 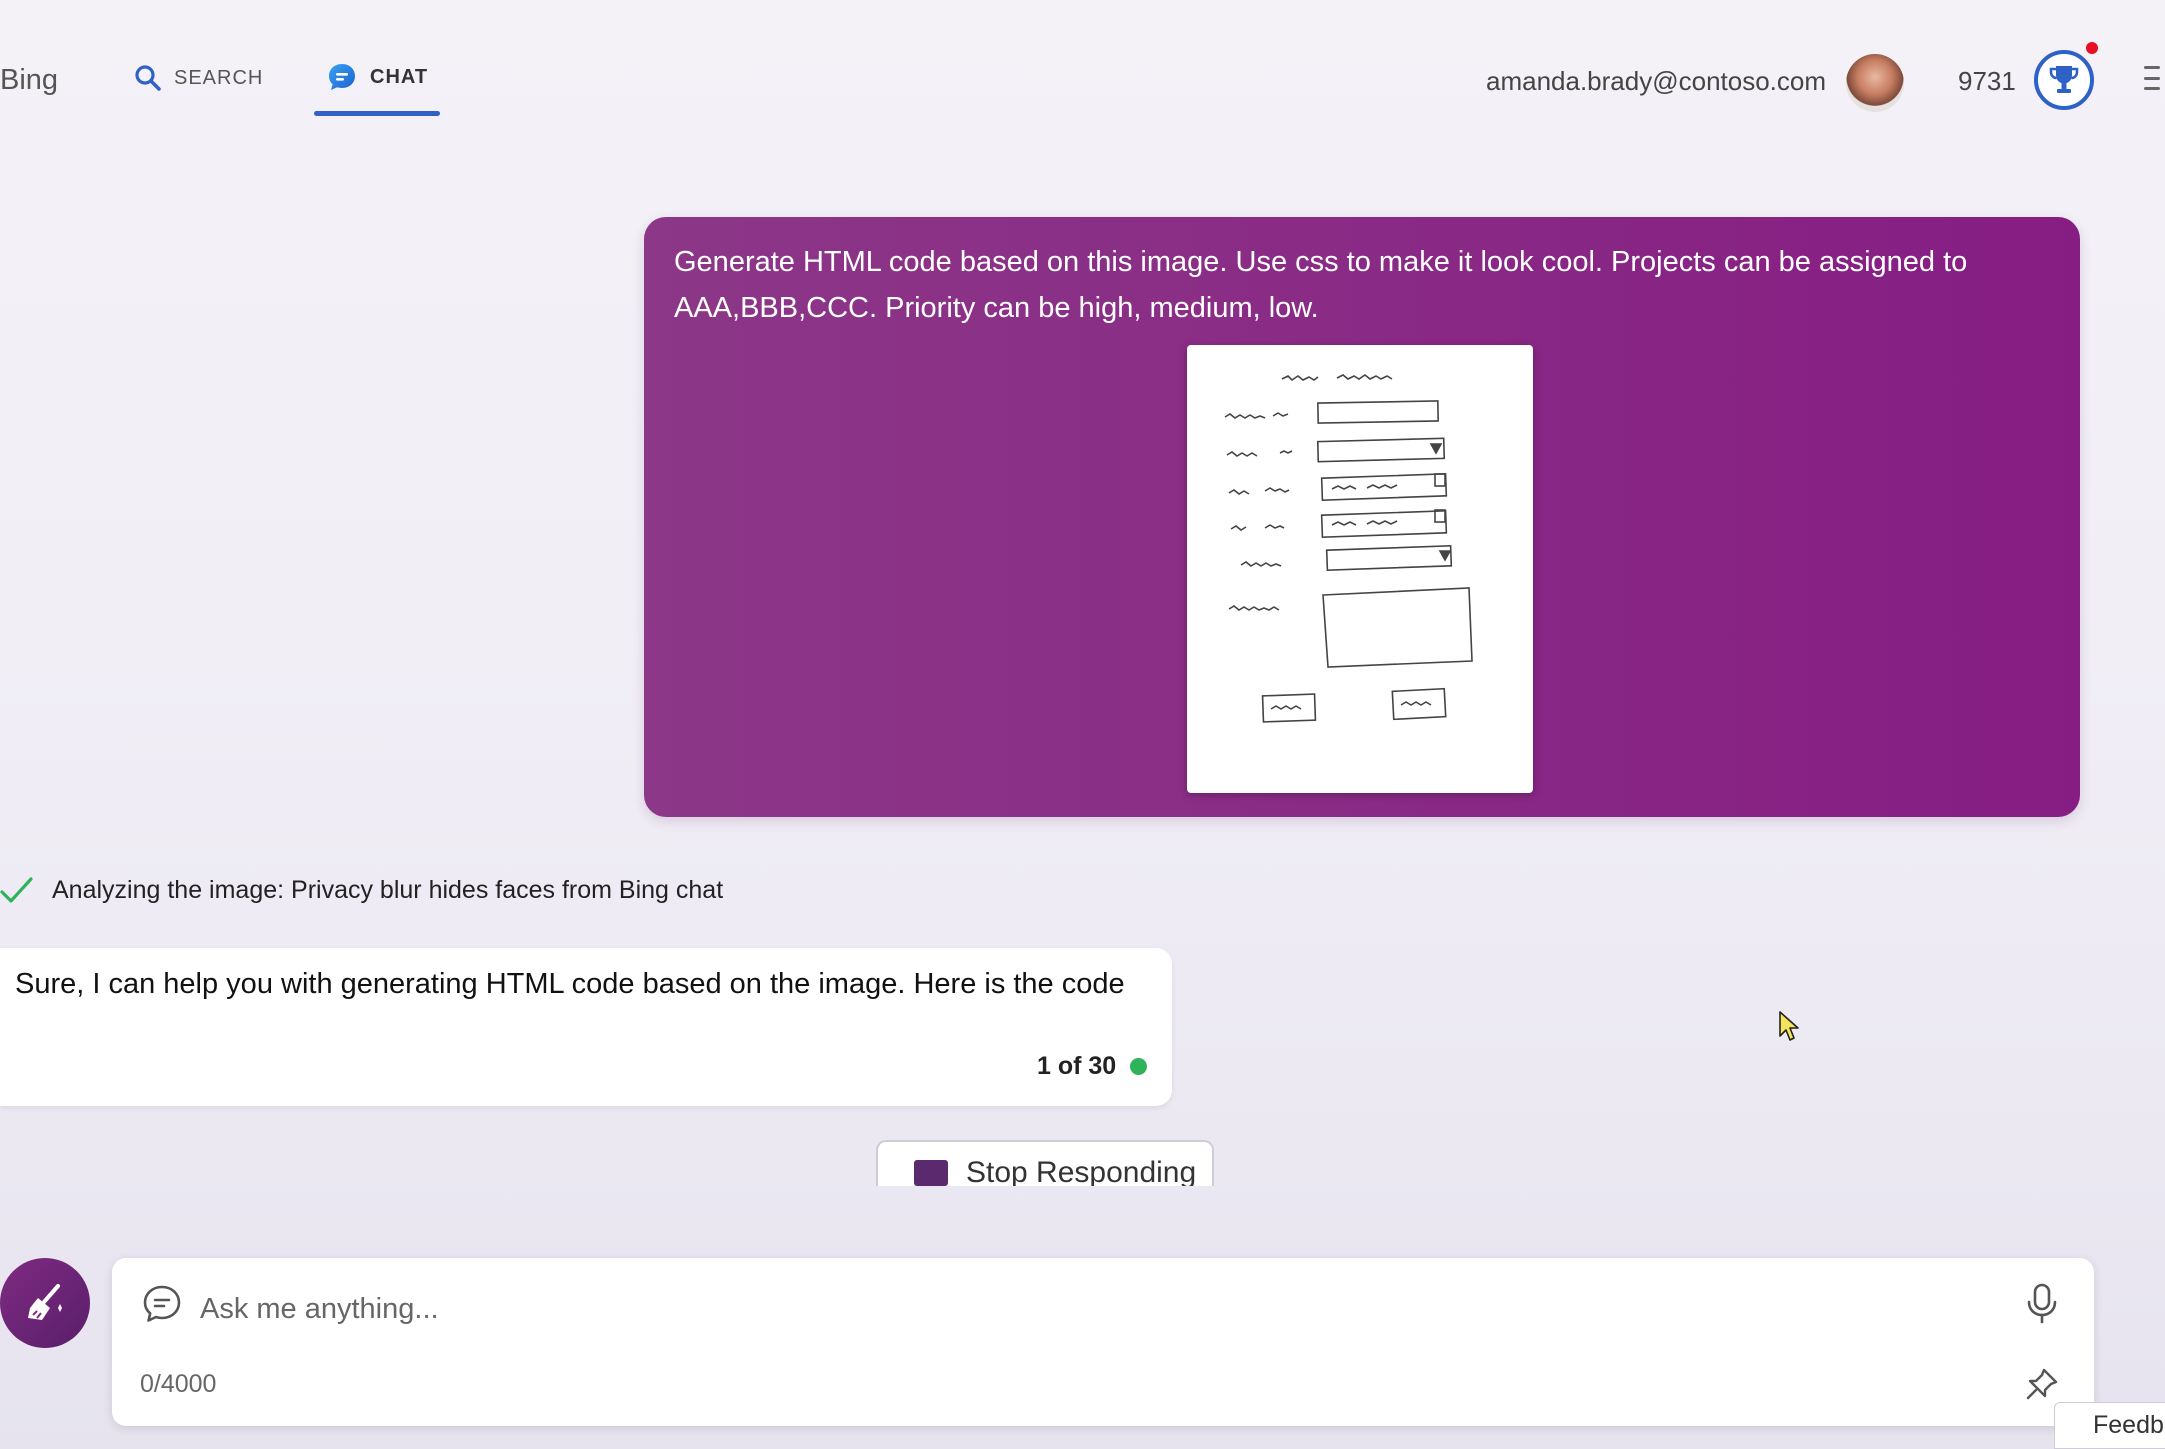 I want to click on chat-composer: 0/4000, so click(x=1103, y=1342).